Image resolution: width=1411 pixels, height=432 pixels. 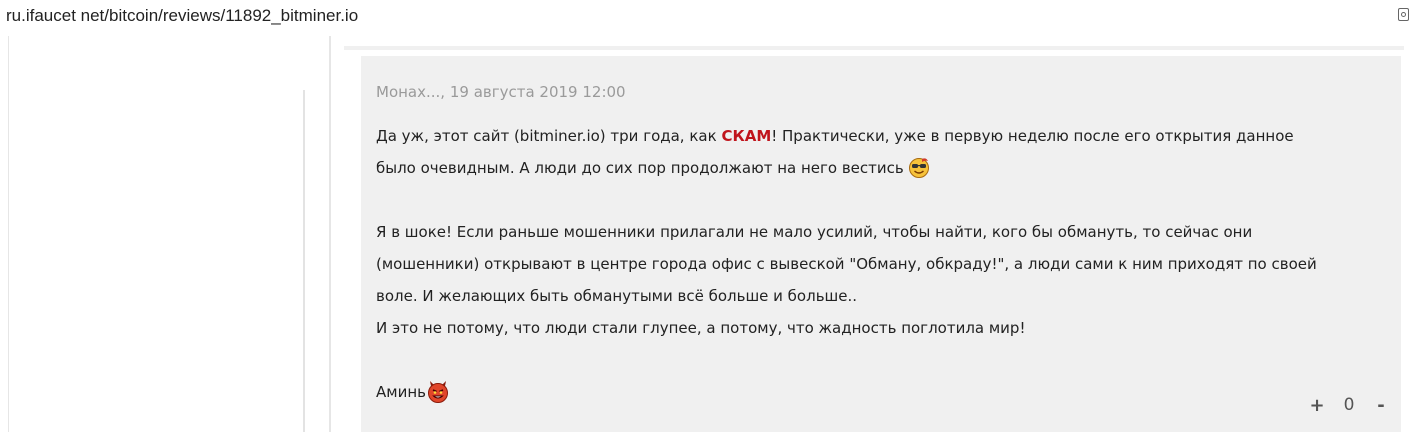 What do you see at coordinates (881, 392) in the screenshot?
I see `comment-line: Аминь` at bounding box center [881, 392].